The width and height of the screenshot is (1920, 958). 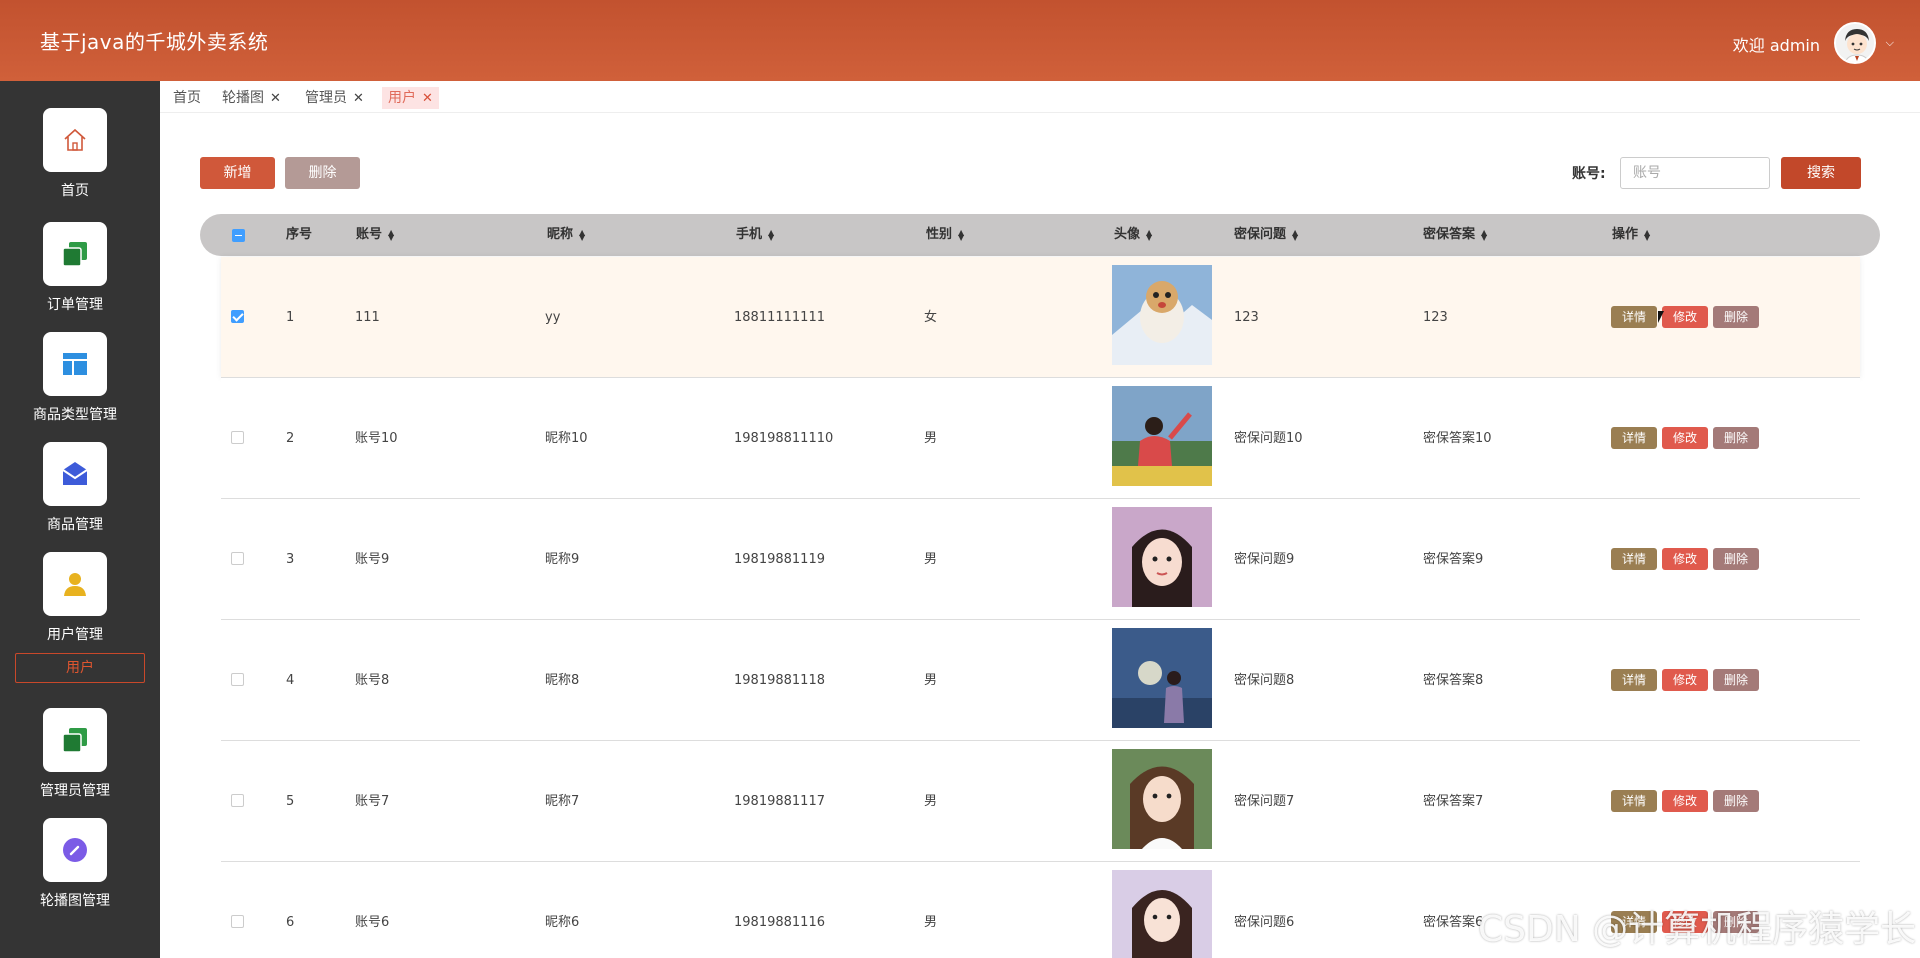 What do you see at coordinates (410, 98) in the screenshot?
I see `tab-user: 用户 ✕` at bounding box center [410, 98].